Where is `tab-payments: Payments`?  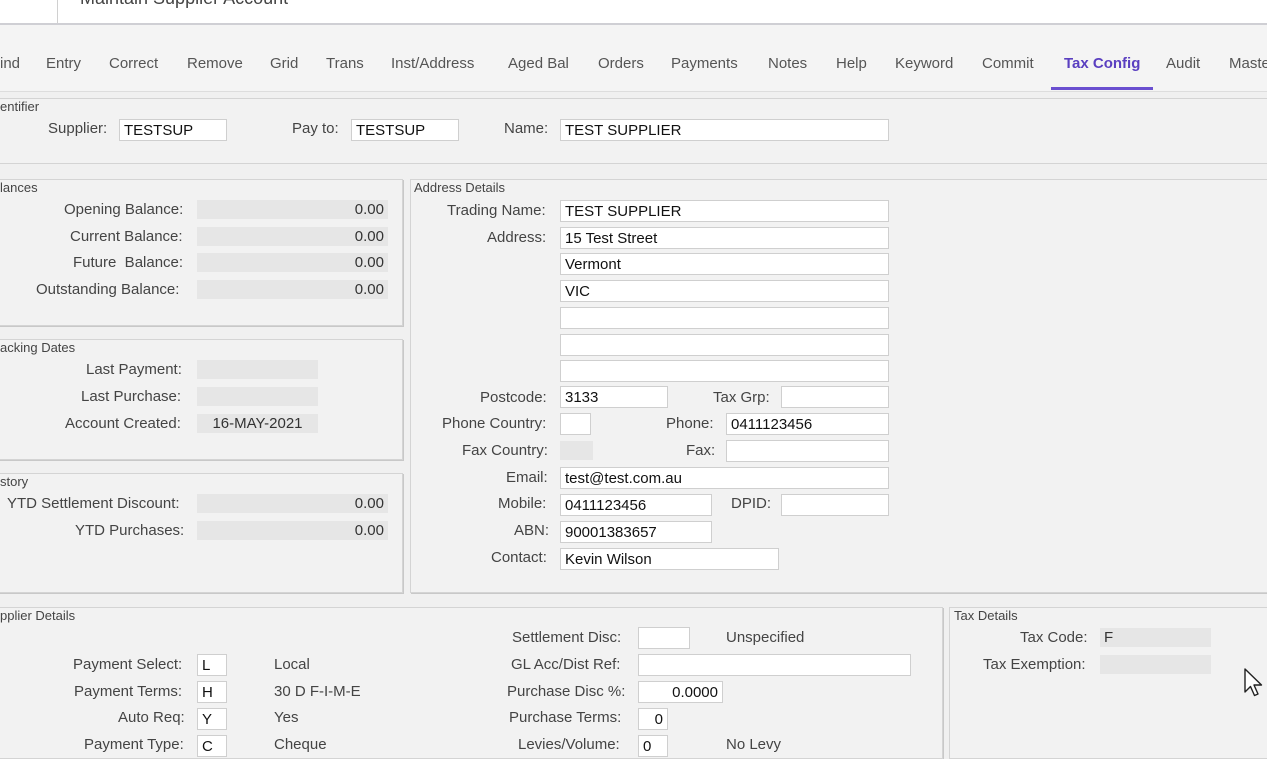
tab-payments: Payments is located at coordinates (704, 63).